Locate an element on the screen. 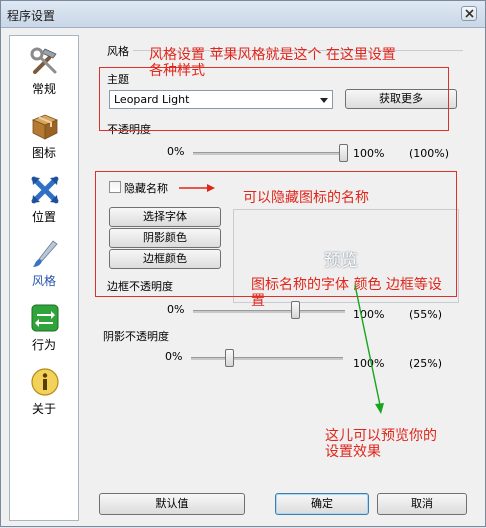  move-arrows-icon is located at coordinates (45, 190).